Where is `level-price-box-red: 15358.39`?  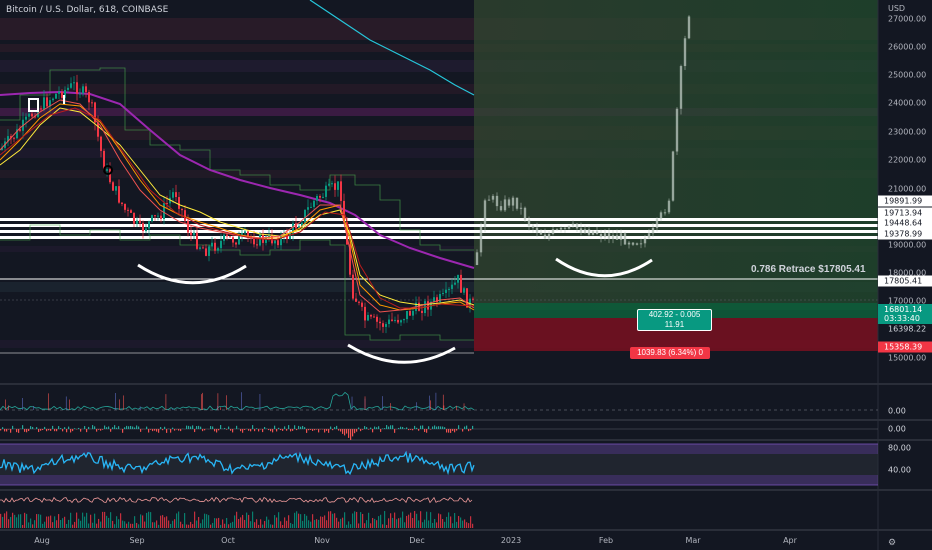 level-price-box-red: 15358.39 is located at coordinates (905, 347).